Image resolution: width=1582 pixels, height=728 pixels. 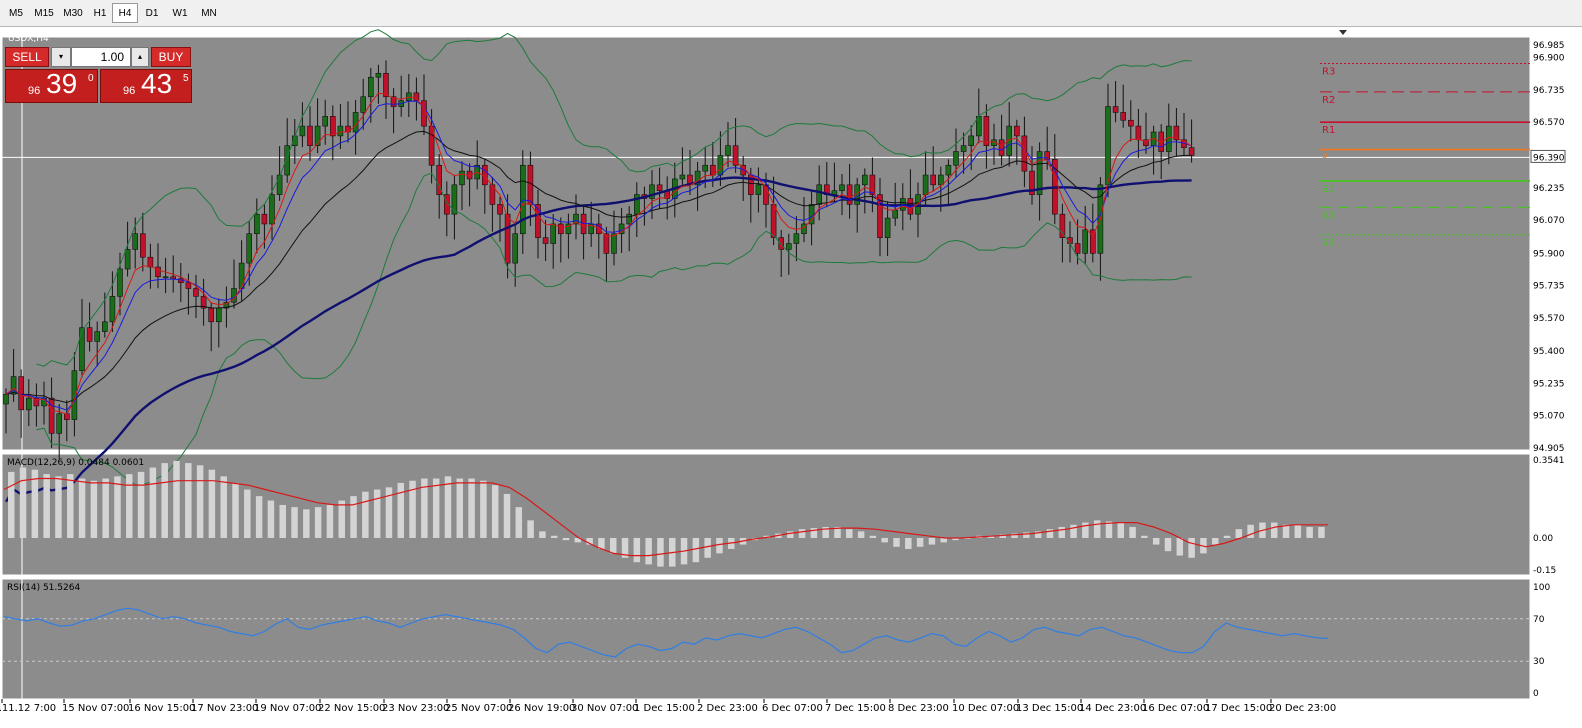 What do you see at coordinates (140, 57) in the screenshot?
I see `lot-increase-button: ▴` at bounding box center [140, 57].